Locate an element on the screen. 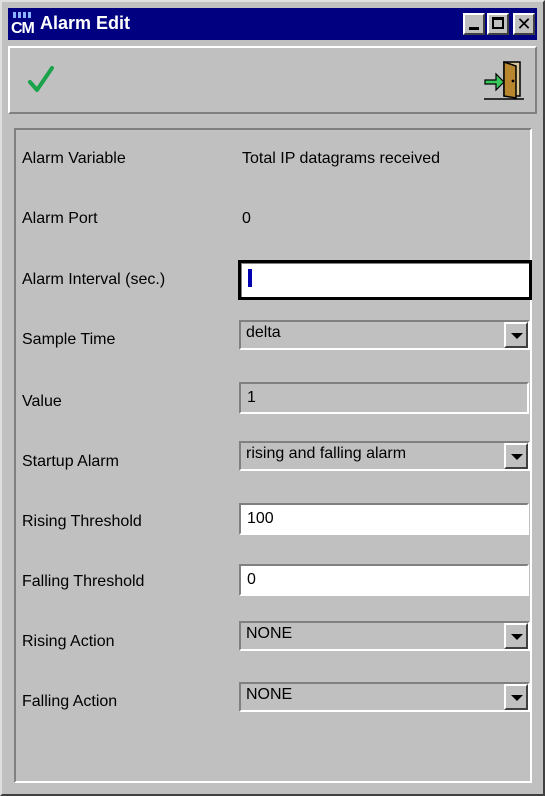 The height and width of the screenshot is (796, 545). value-label: Value is located at coordinates (42, 401).